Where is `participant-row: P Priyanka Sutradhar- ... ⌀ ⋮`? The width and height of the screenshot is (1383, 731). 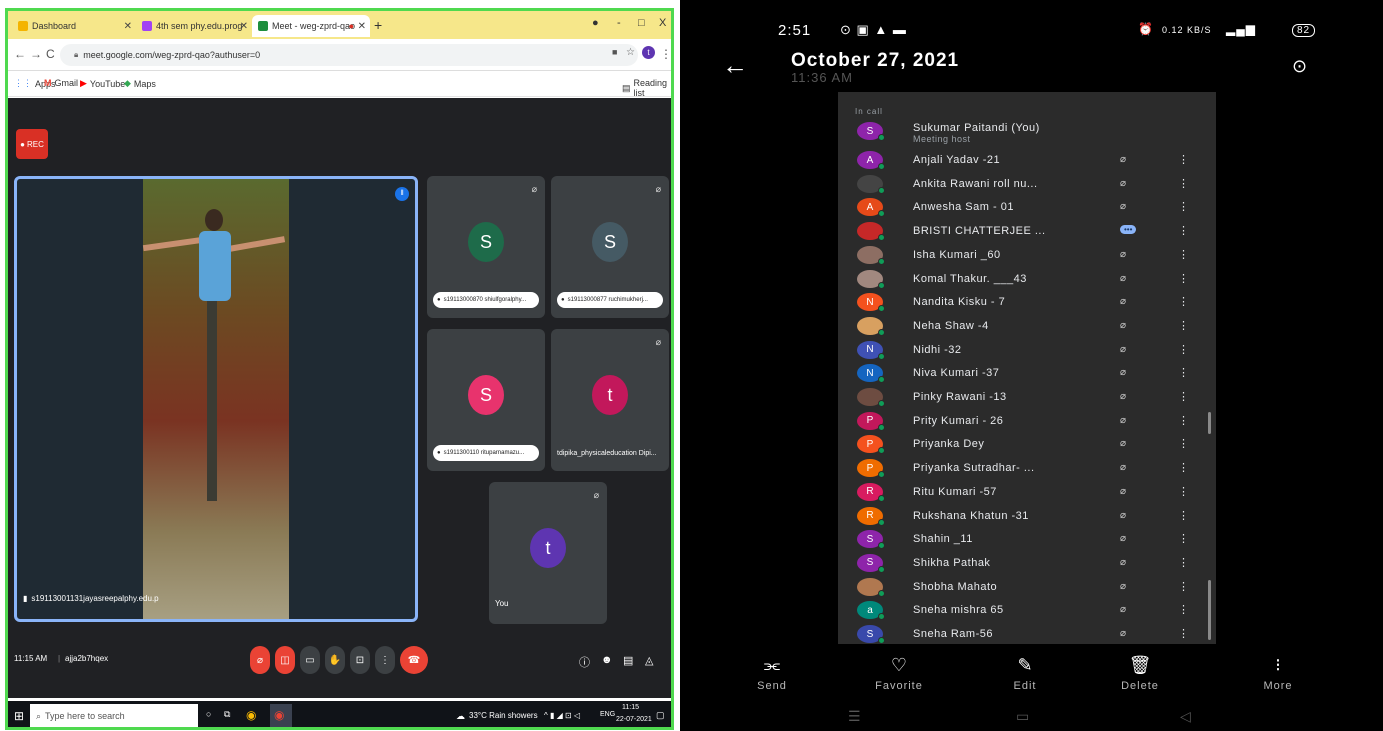 participant-row: P Priyanka Sutradhar- ... ⌀ ⋮ is located at coordinates (1023, 468).